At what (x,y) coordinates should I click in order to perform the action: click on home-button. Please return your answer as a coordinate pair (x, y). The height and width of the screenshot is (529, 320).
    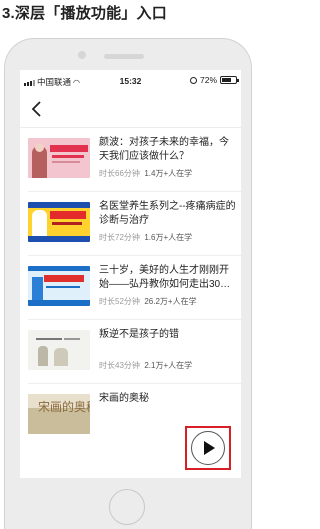
    Looking at the image, I should click on (127, 507).